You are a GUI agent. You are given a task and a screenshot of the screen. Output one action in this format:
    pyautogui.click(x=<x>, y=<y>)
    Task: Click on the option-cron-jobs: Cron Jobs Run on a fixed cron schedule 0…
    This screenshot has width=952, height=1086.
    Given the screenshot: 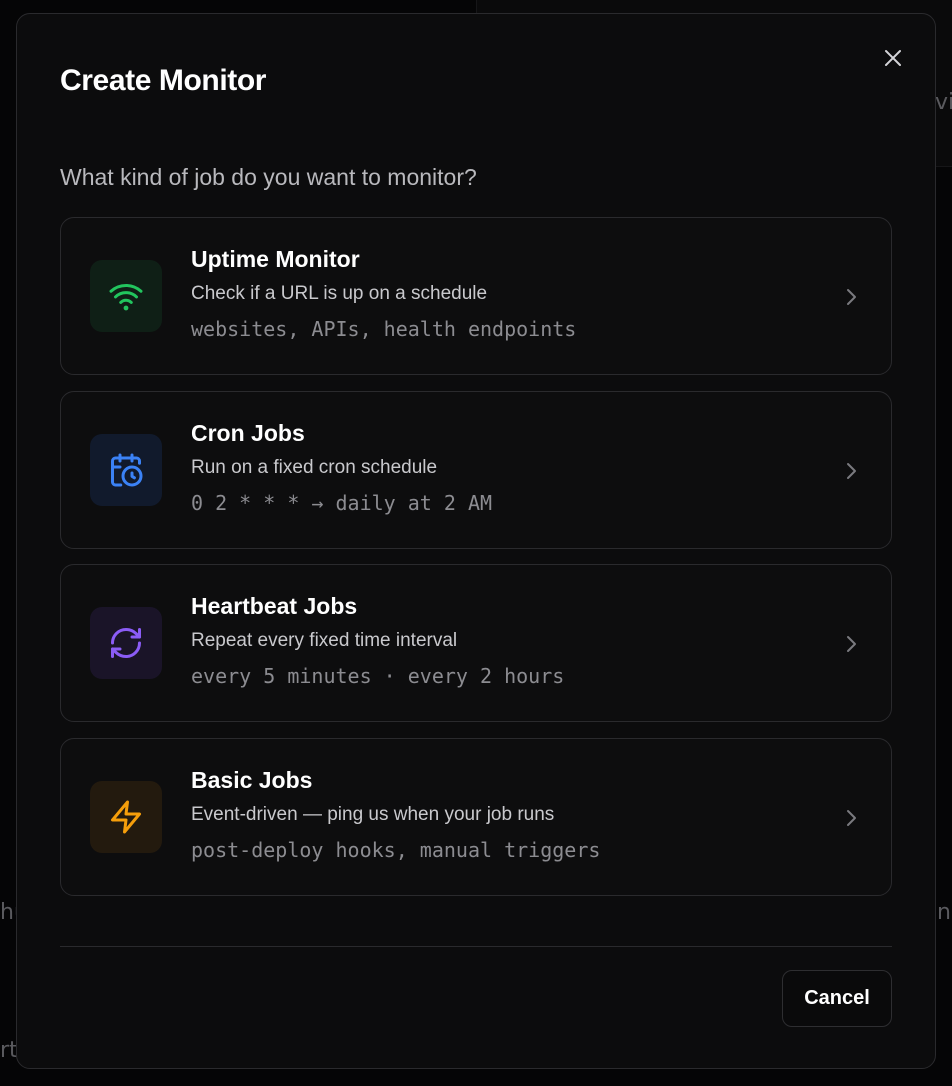 What is the action you would take?
    pyautogui.click(x=476, y=470)
    